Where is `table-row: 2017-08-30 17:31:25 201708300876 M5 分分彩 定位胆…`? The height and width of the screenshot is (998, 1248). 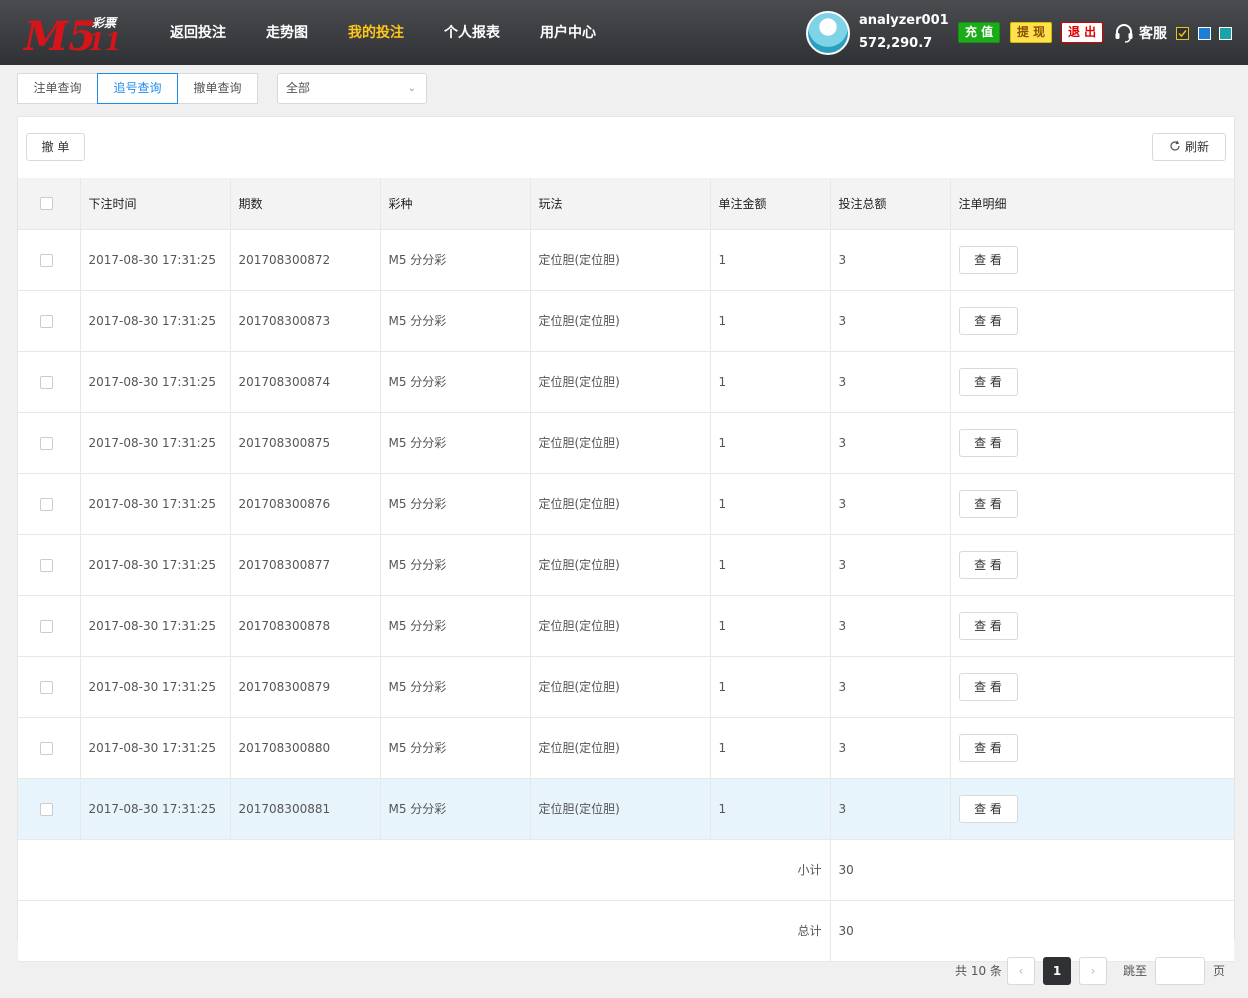
table-row: 2017-08-30 17:31:25 201708300876 M5 分分彩 定位胆… is located at coordinates (626, 504).